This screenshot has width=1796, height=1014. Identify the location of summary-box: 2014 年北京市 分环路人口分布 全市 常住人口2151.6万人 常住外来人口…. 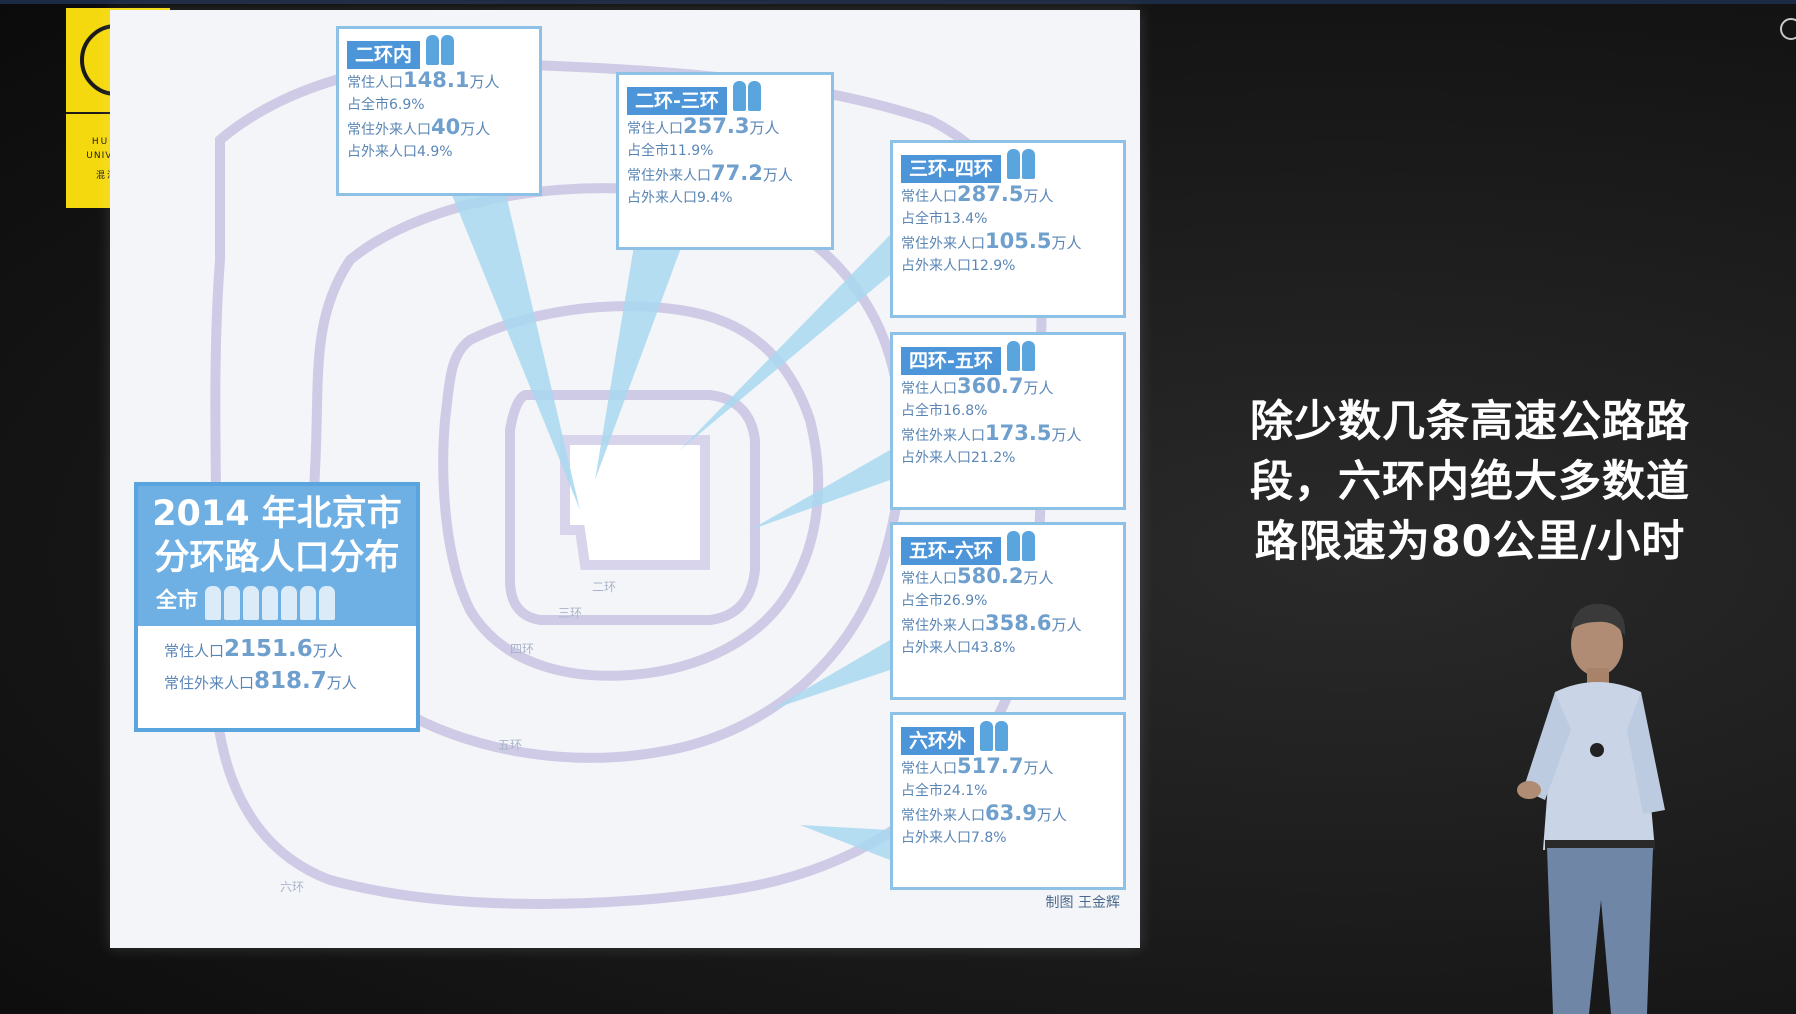
(277, 607).